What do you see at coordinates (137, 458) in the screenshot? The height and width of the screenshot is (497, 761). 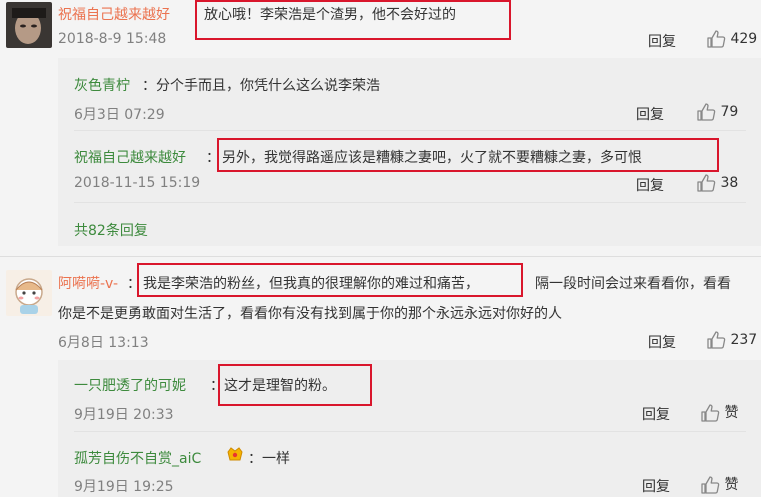 I see `reply-username: 孤芳自伤不自赏_aiC` at bounding box center [137, 458].